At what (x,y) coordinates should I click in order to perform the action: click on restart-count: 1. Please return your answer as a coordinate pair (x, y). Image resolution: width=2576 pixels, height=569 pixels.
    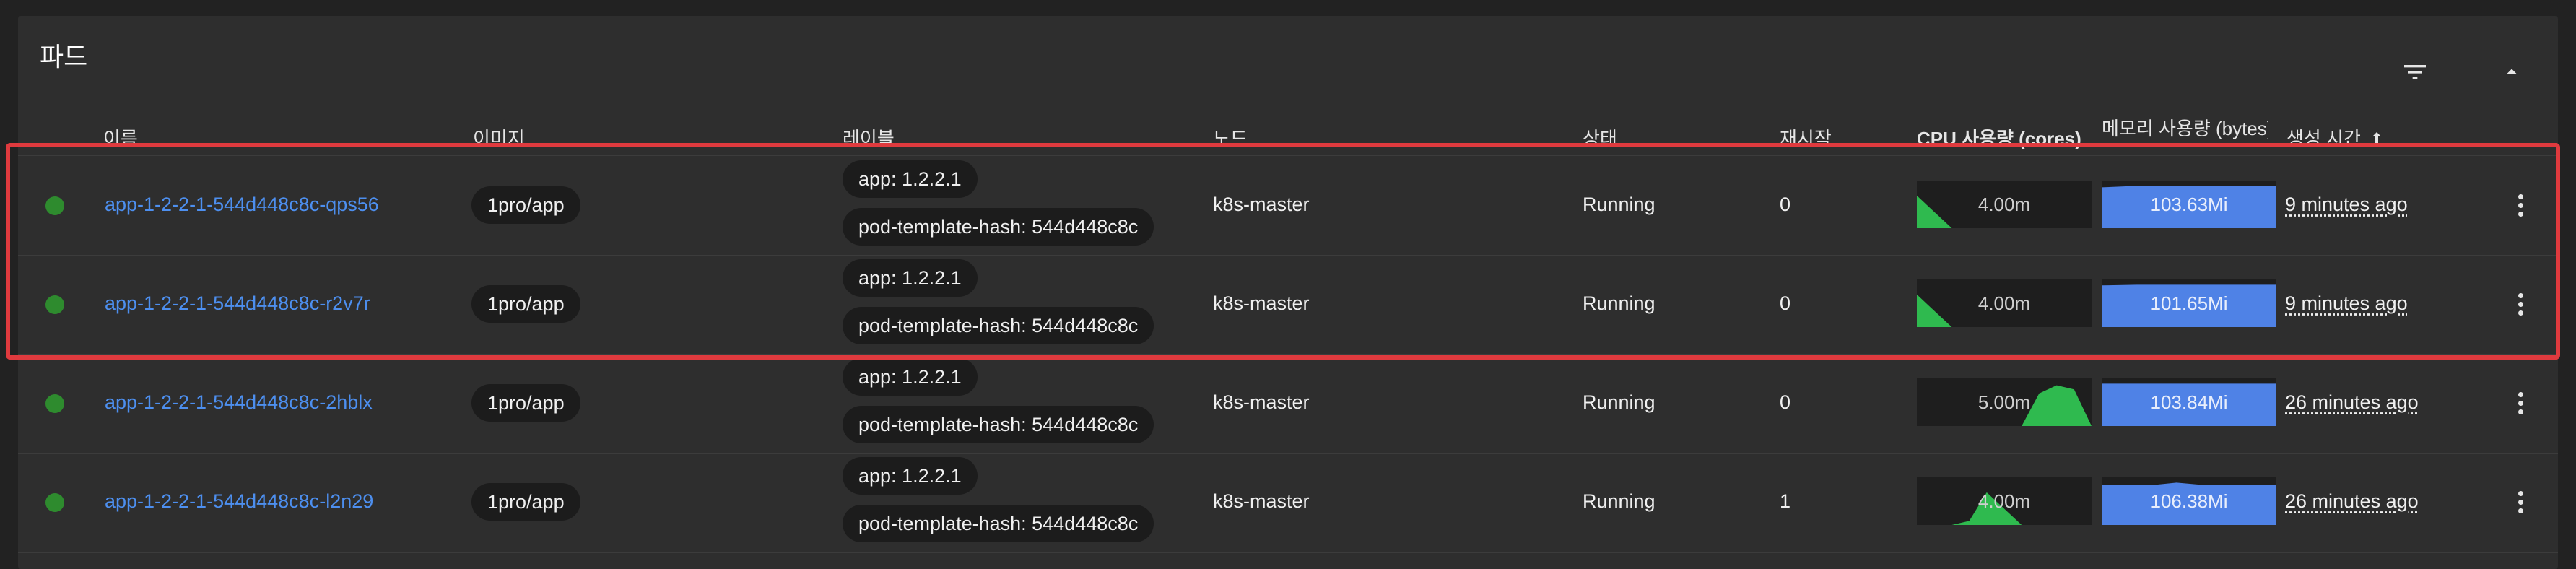
    Looking at the image, I should click on (1785, 501).